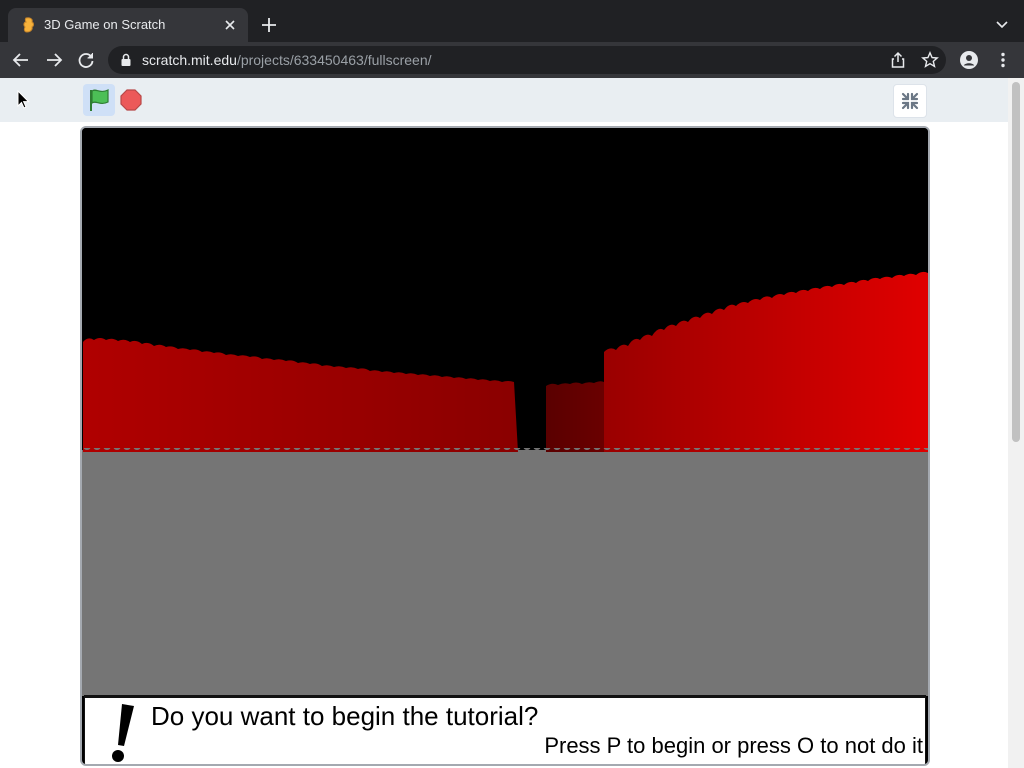 The width and height of the screenshot is (1024, 768). Describe the element at coordinates (1003, 60) in the screenshot. I see `more-menu-icon` at that location.